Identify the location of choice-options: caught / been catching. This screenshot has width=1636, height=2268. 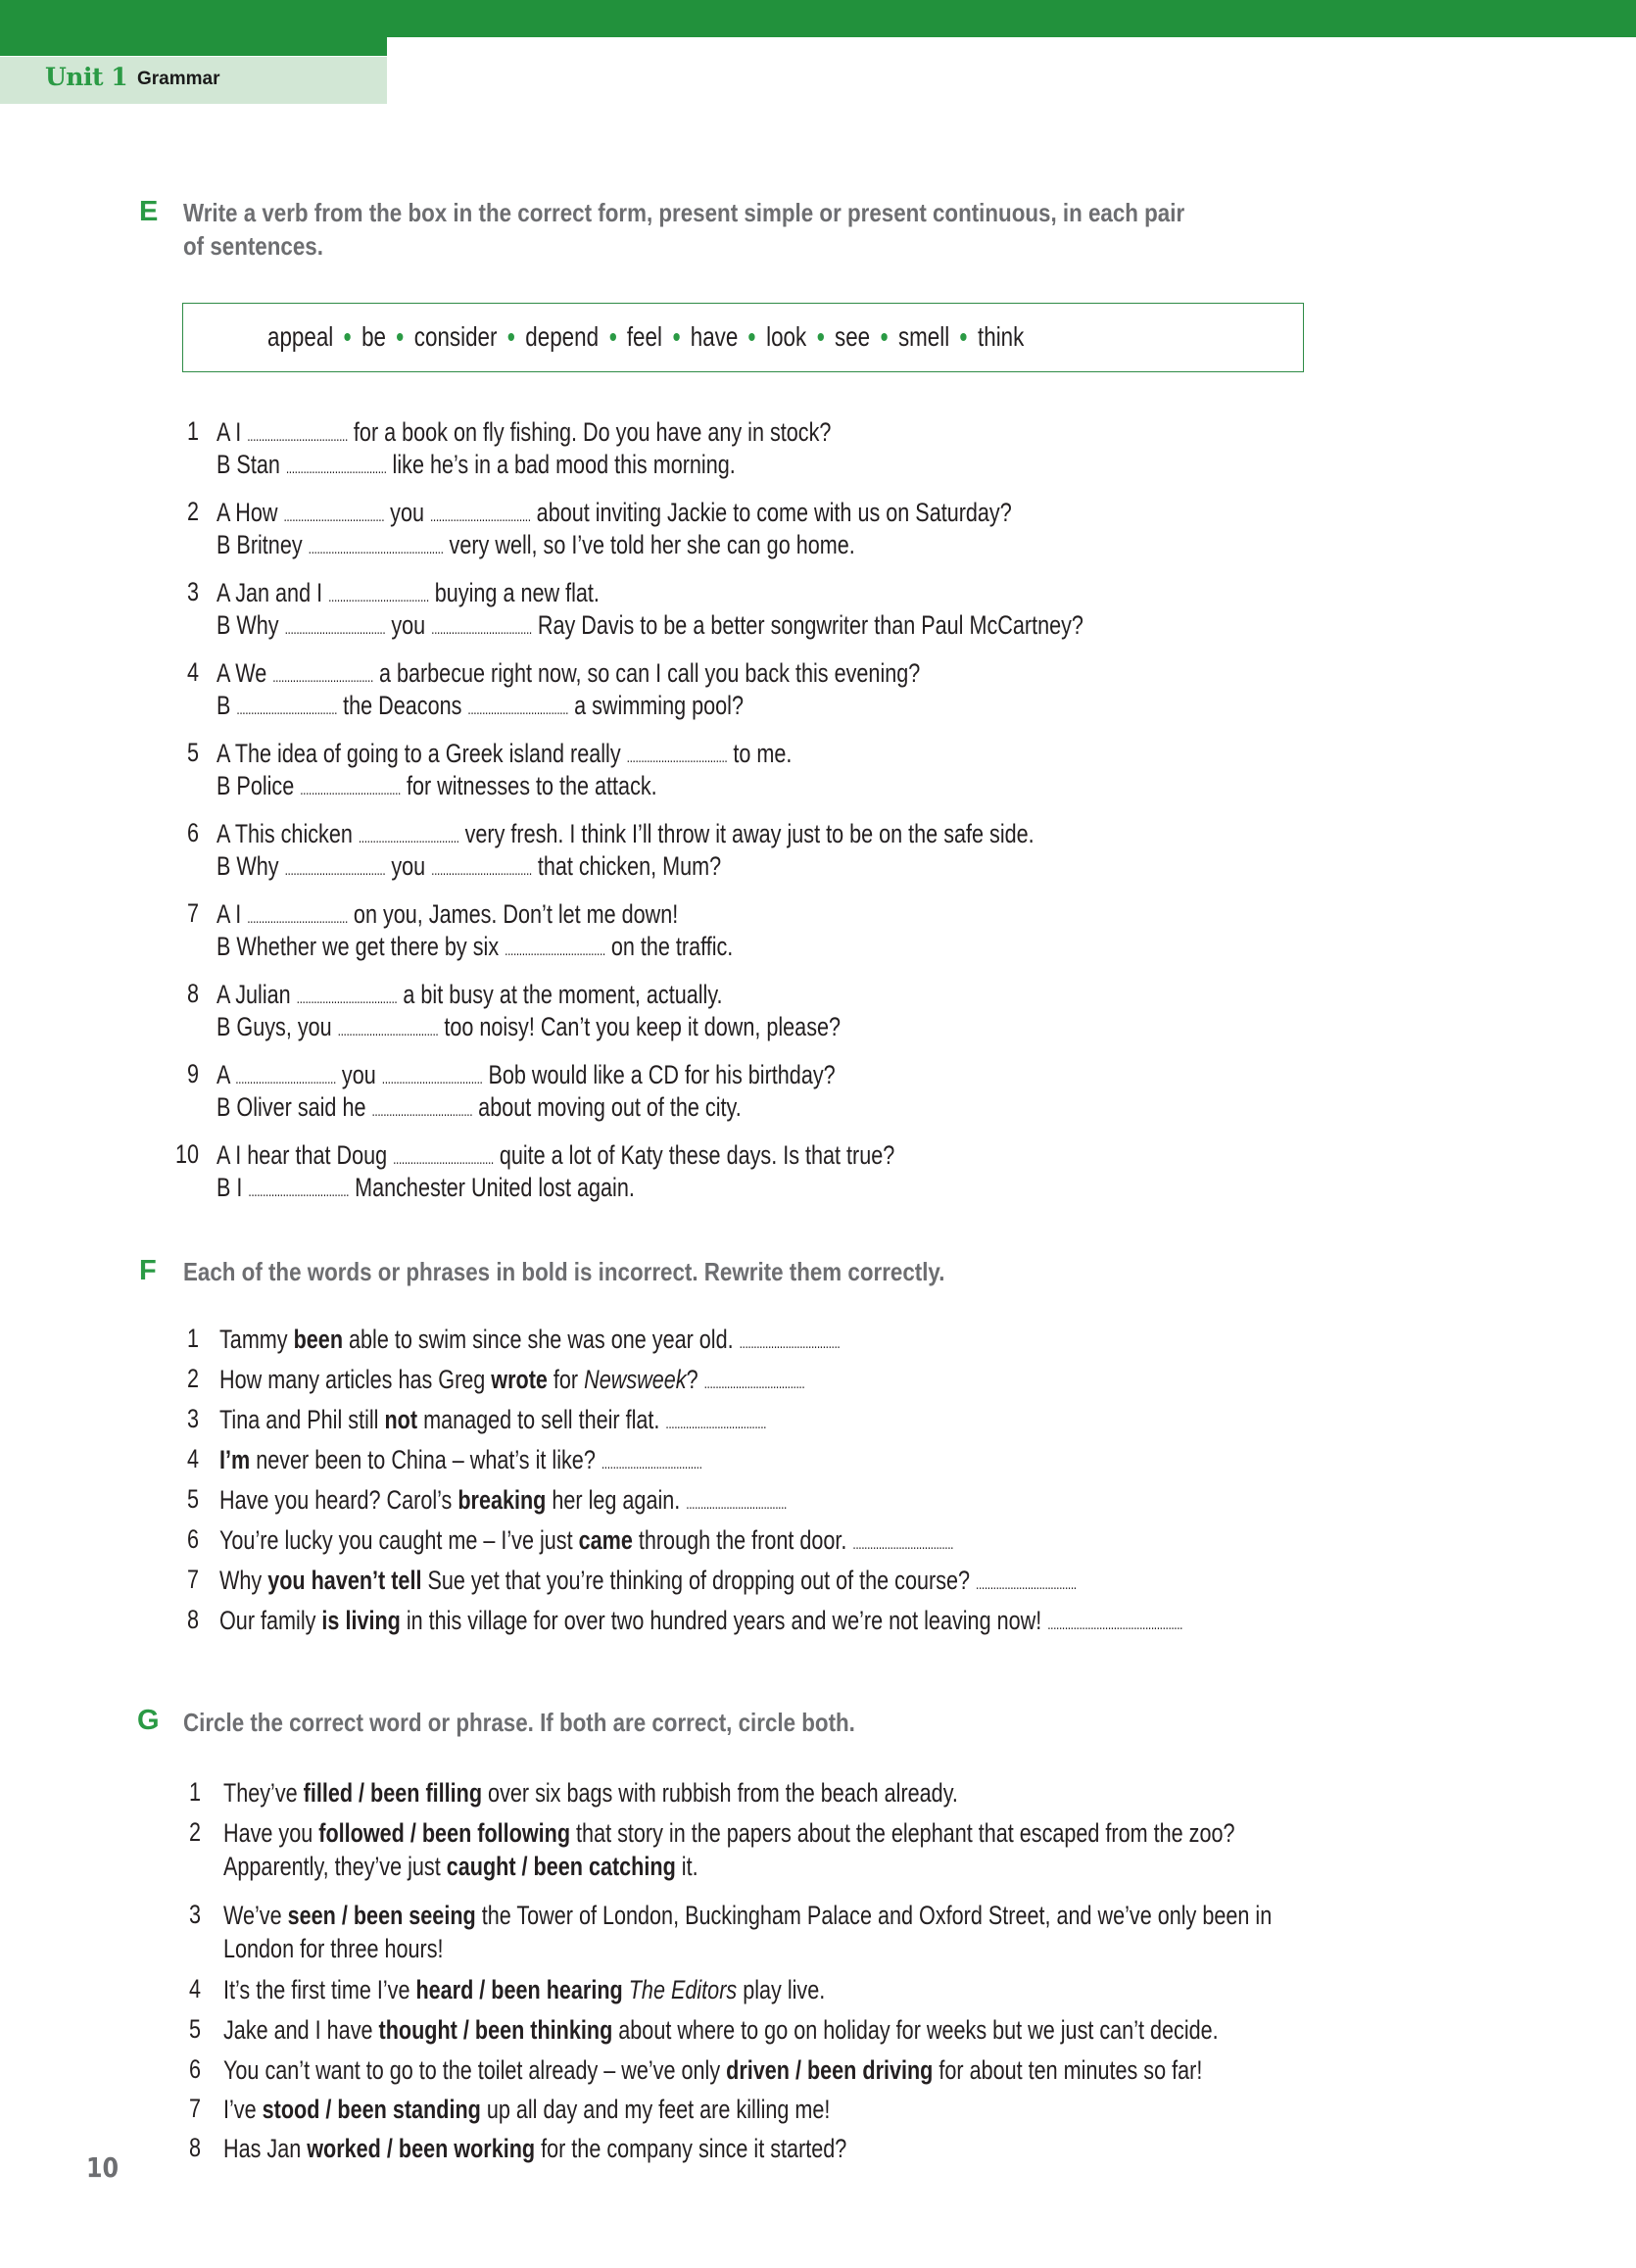
(561, 1866).